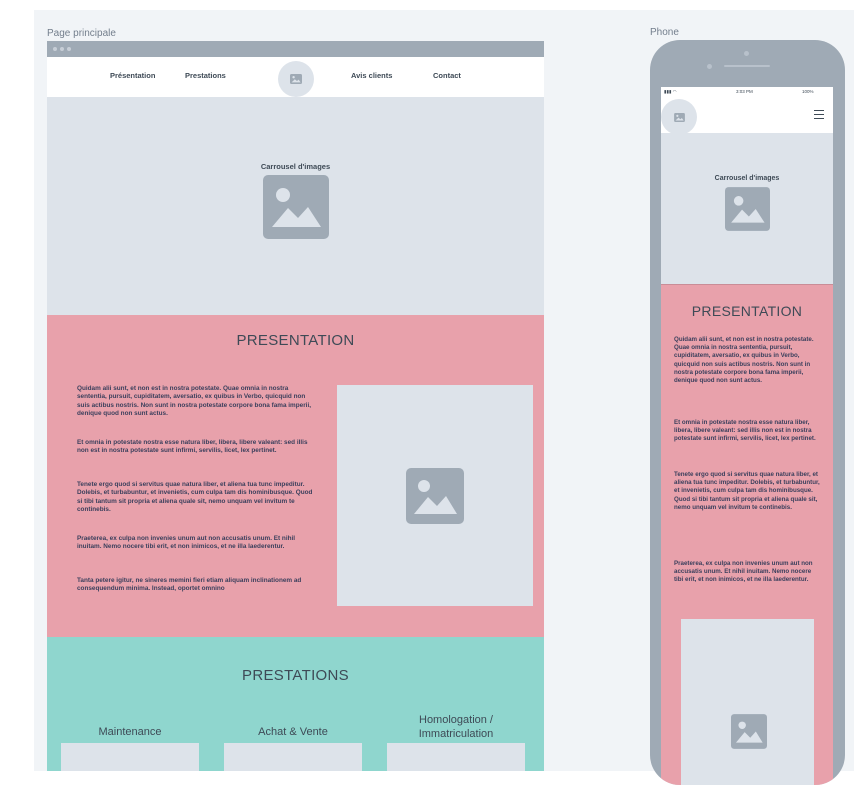 This screenshot has width=854, height=785. I want to click on browser-bar, so click(295, 49).